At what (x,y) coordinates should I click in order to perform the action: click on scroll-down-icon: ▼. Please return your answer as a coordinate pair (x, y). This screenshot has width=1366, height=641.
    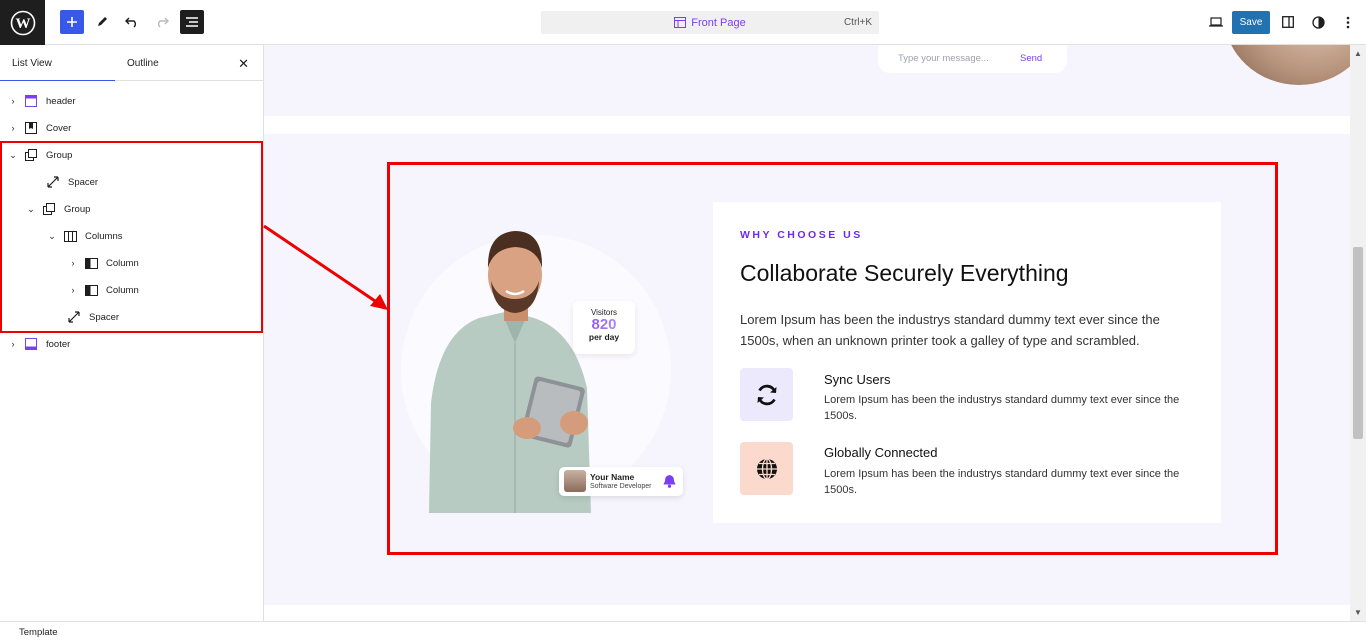
    Looking at the image, I should click on (1358, 612).